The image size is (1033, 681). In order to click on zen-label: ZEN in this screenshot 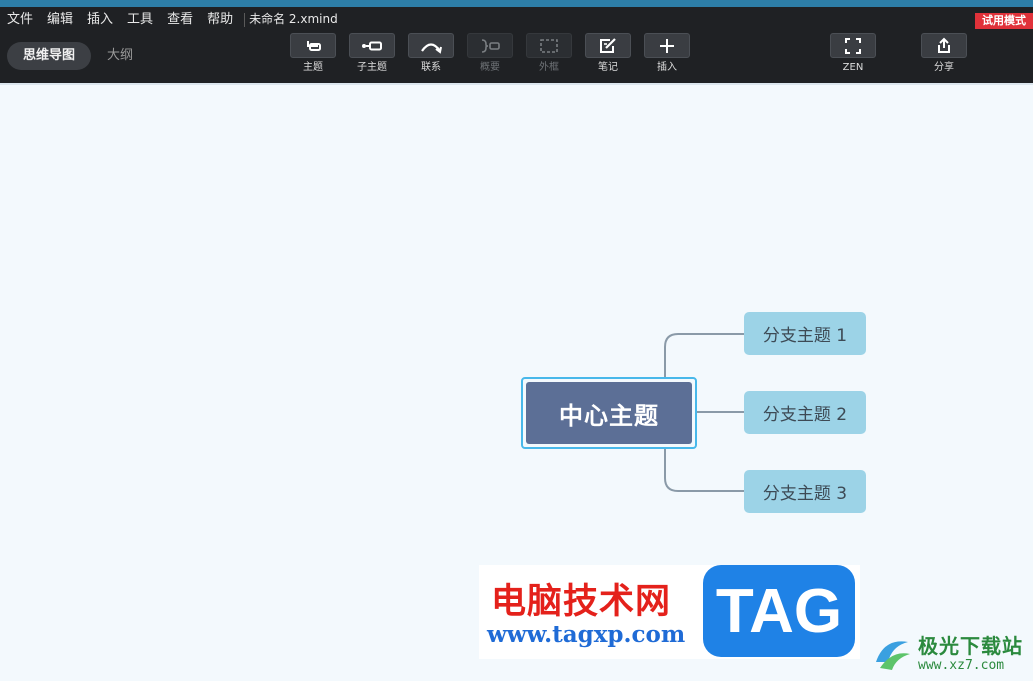, I will do `click(853, 67)`.